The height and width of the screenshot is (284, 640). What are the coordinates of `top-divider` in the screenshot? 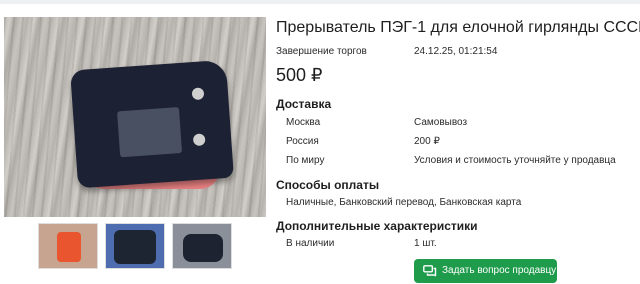 It's located at (320, 2).